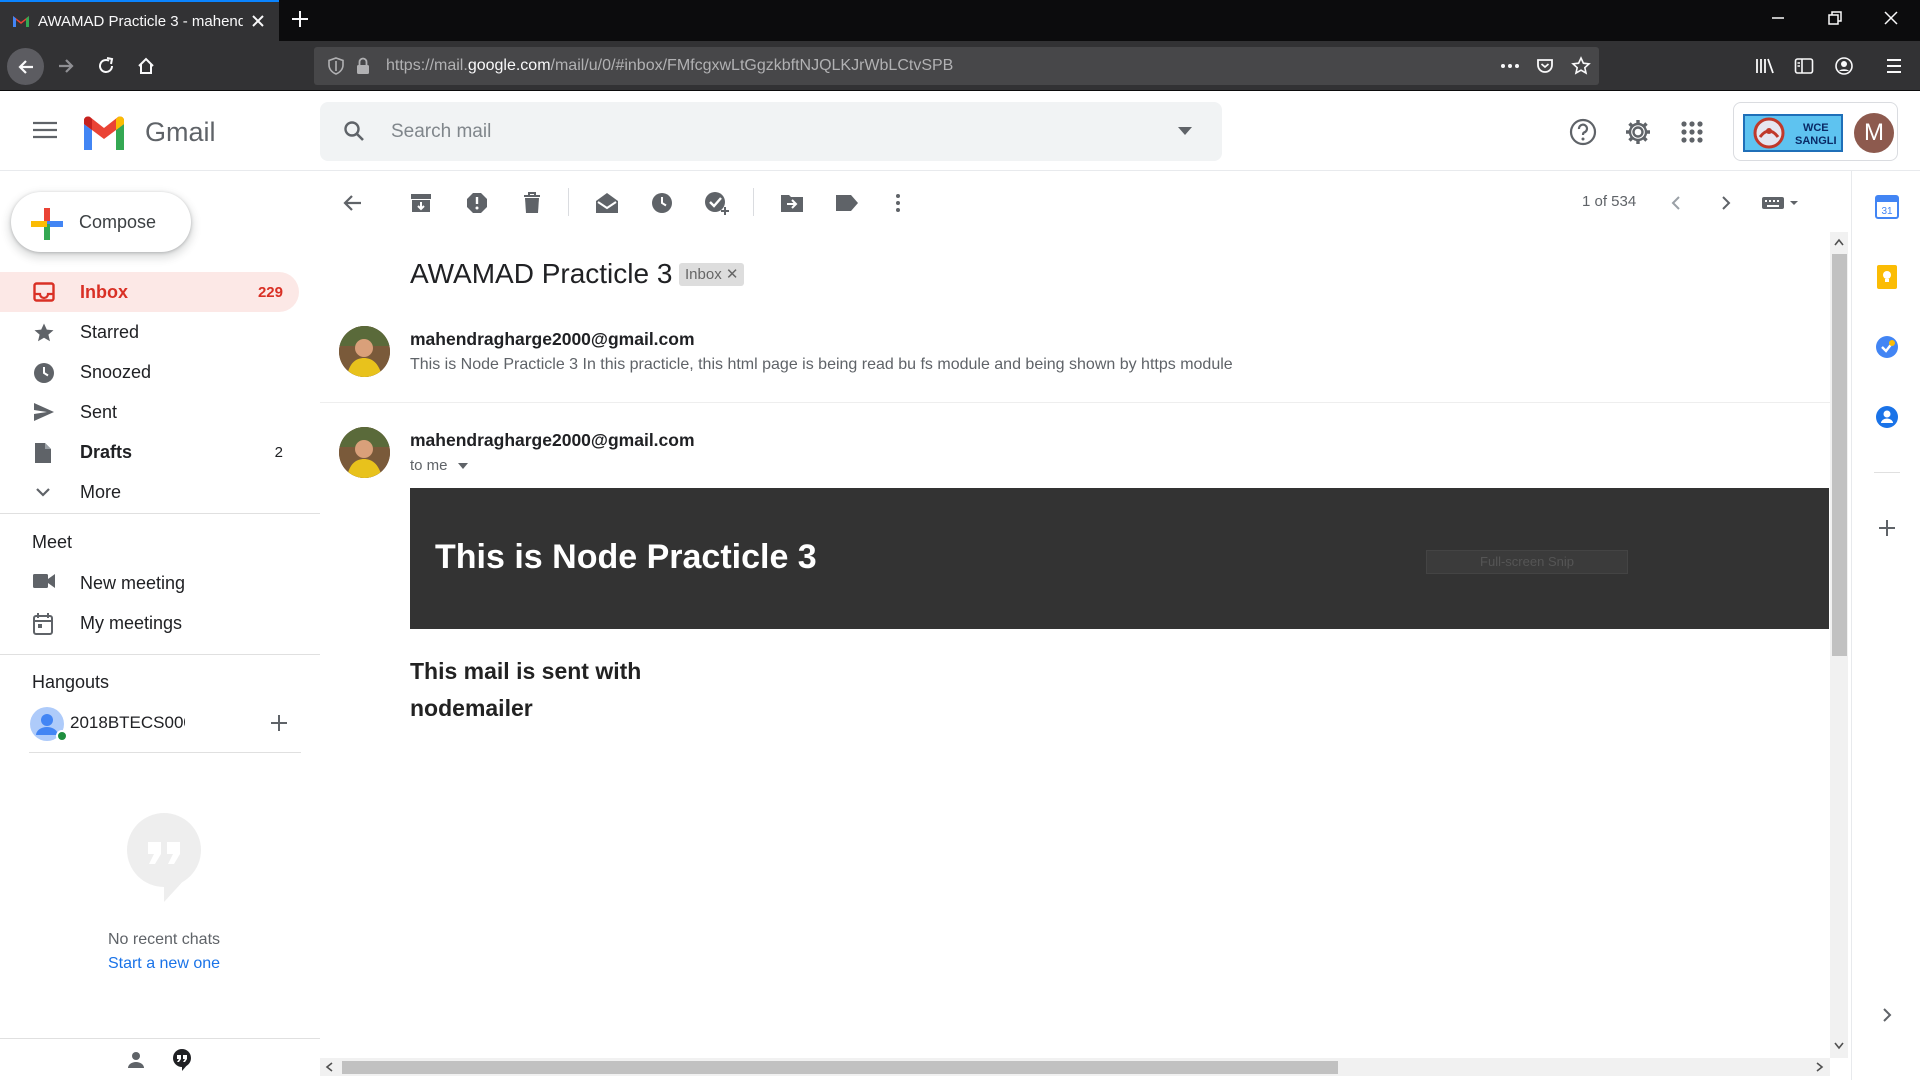 The width and height of the screenshot is (1920, 1080). I want to click on vertical-scroll-thumb, so click(1839, 455).